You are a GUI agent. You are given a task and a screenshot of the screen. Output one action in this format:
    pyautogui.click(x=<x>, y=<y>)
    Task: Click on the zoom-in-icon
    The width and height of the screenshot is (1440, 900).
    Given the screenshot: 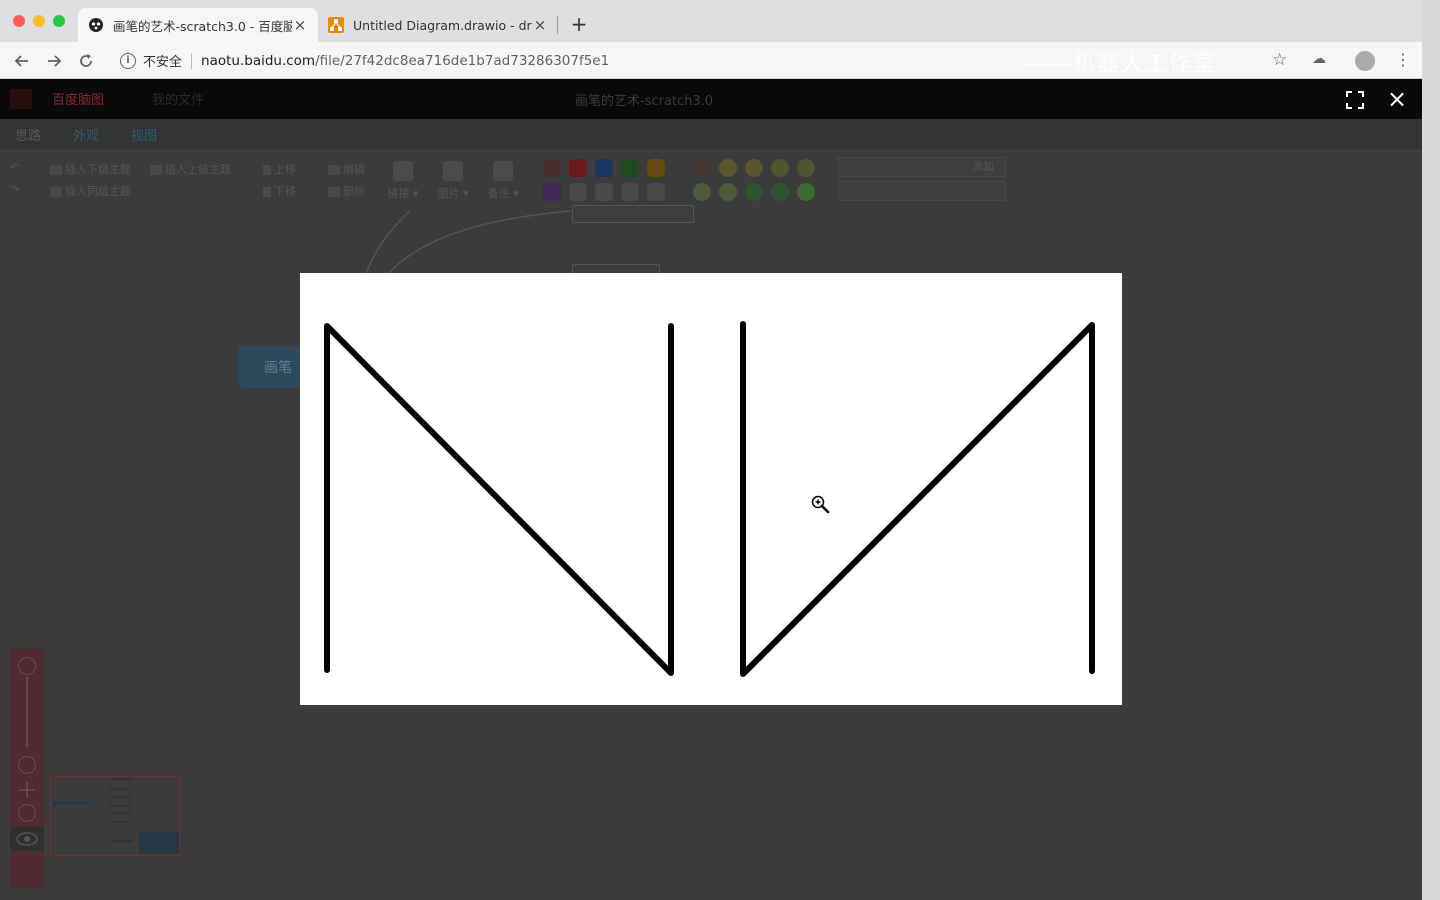 What is the action you would take?
    pyautogui.click(x=27, y=666)
    